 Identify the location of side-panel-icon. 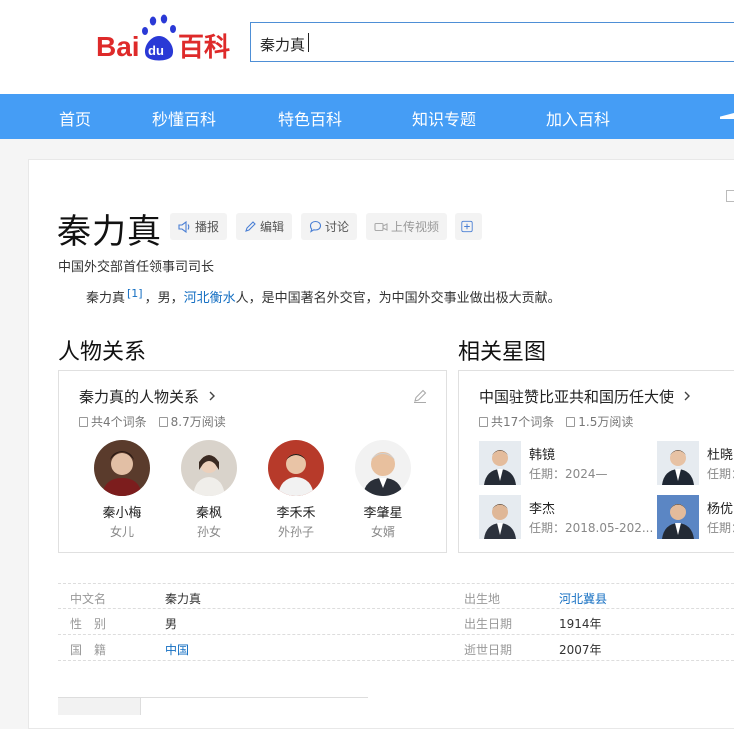
(730, 196).